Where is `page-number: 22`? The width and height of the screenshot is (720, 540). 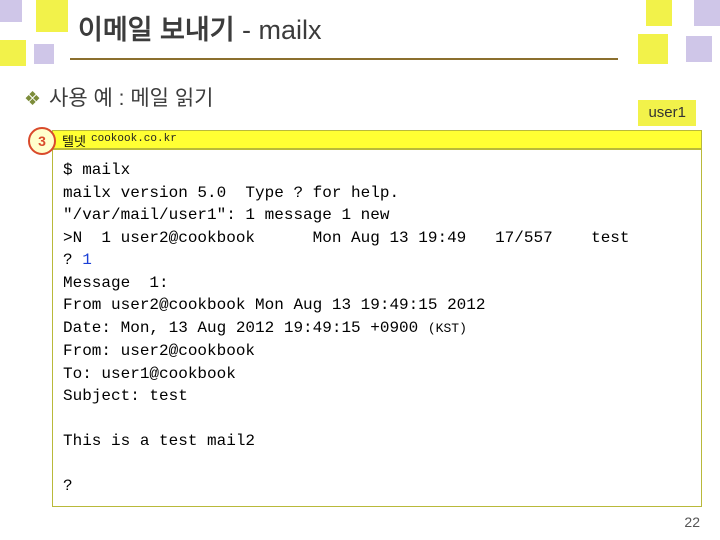
page-number: 22 is located at coordinates (692, 522).